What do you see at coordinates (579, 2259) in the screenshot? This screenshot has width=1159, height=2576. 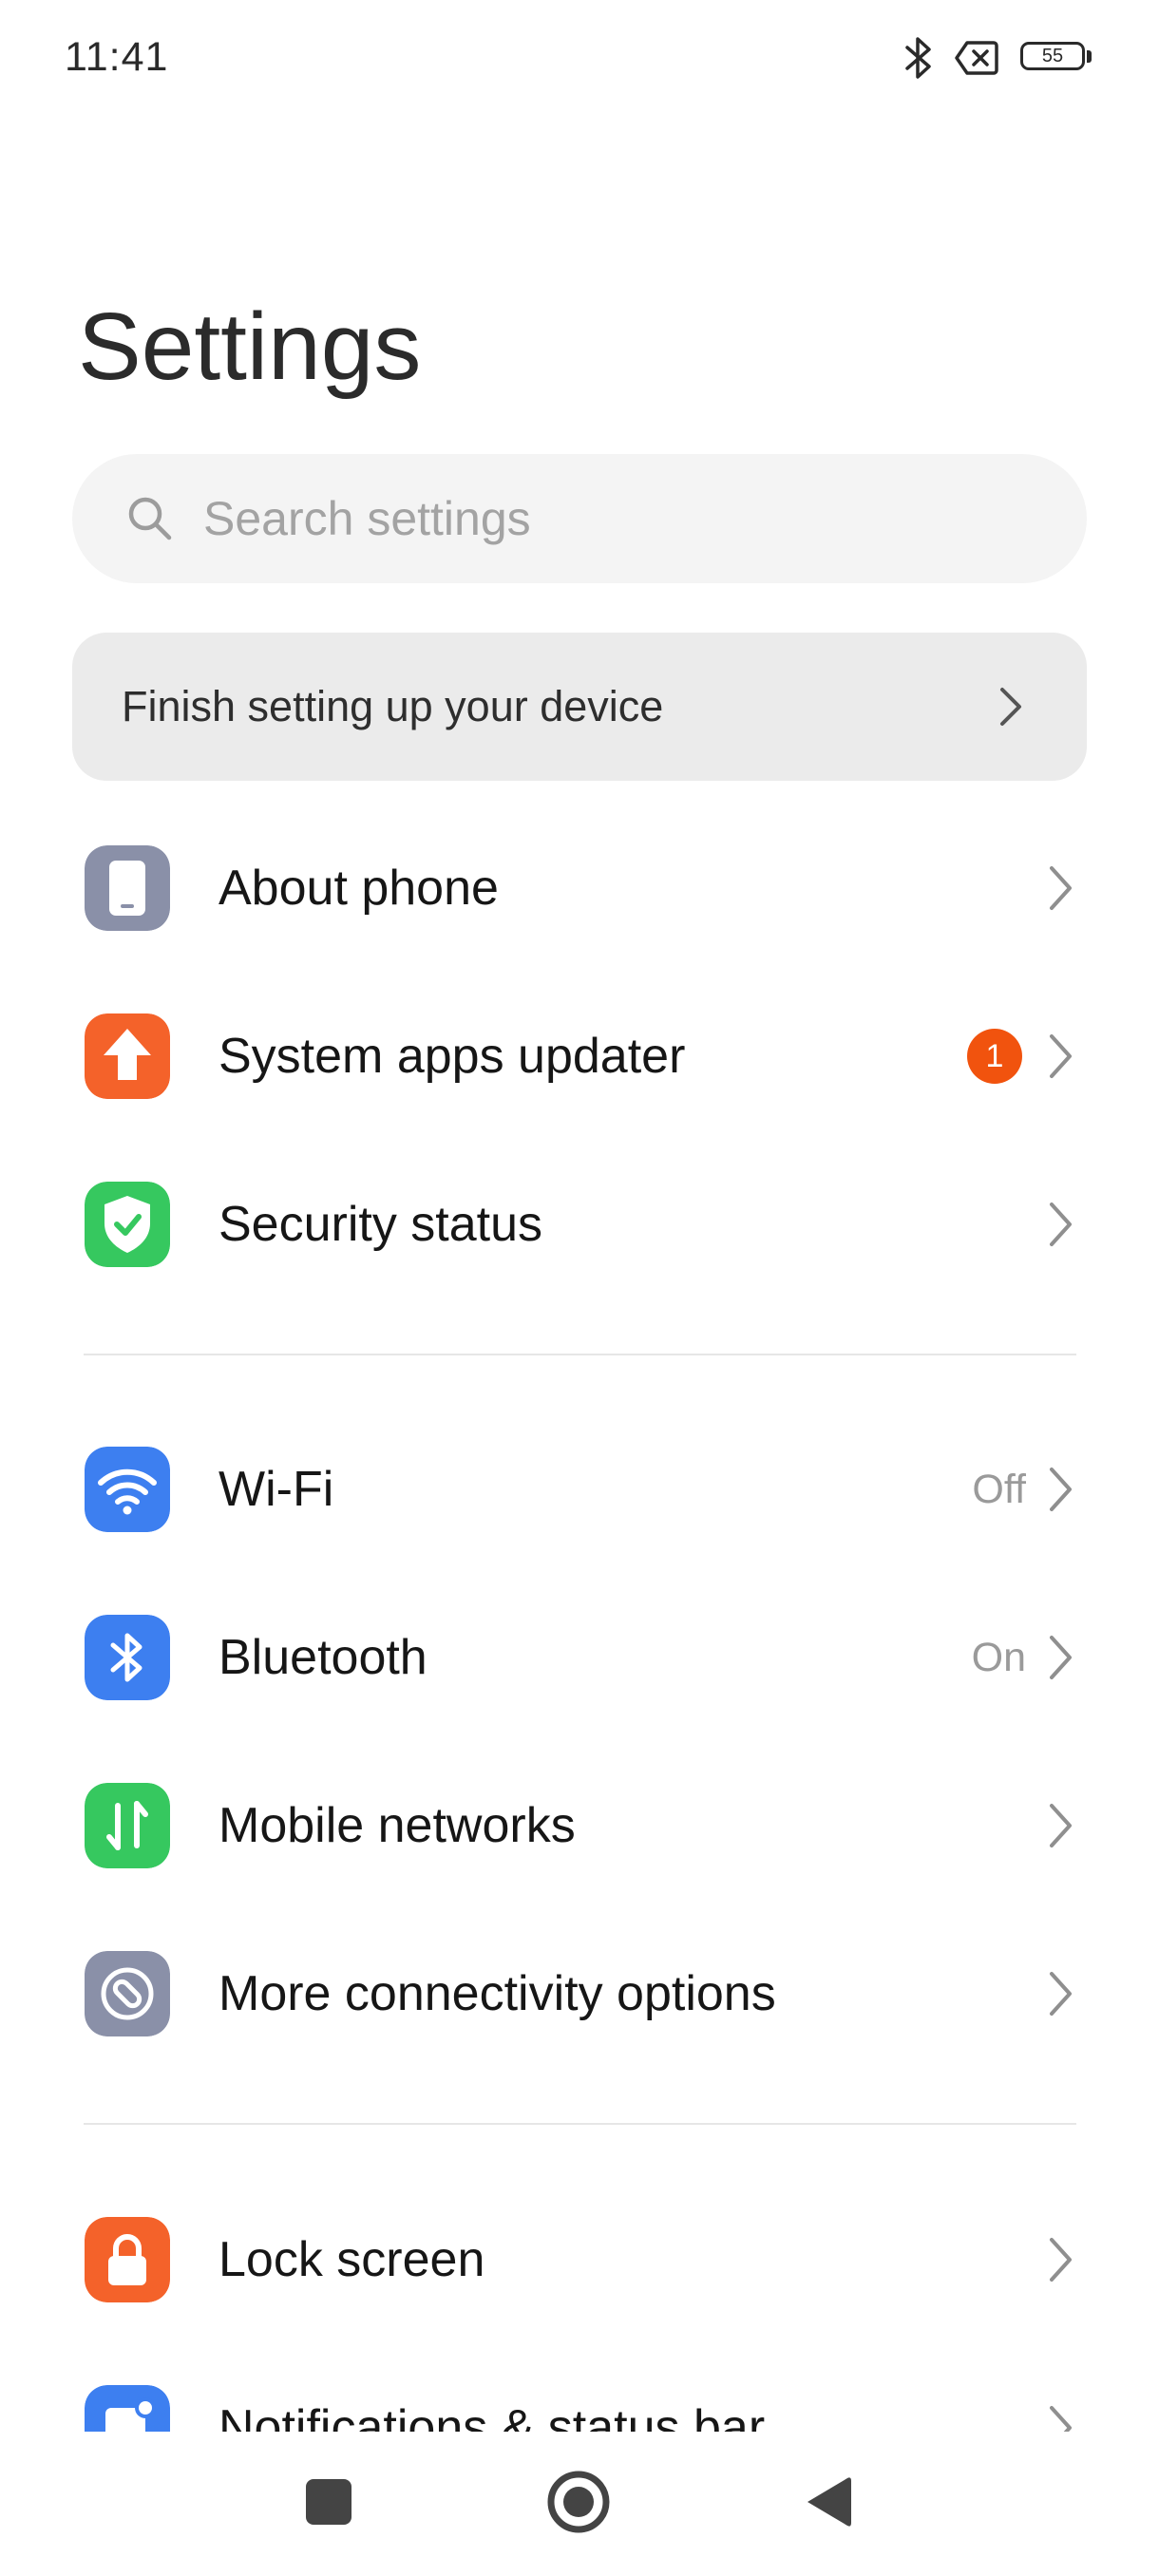 I see `settings-item-lock-screen: Lock screen` at bounding box center [579, 2259].